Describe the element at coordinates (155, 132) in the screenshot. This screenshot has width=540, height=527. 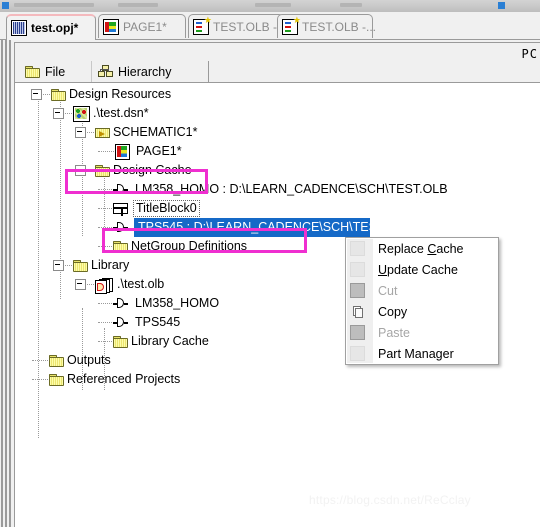
I see `tree-node-label: SCHEMATIC1*` at that location.